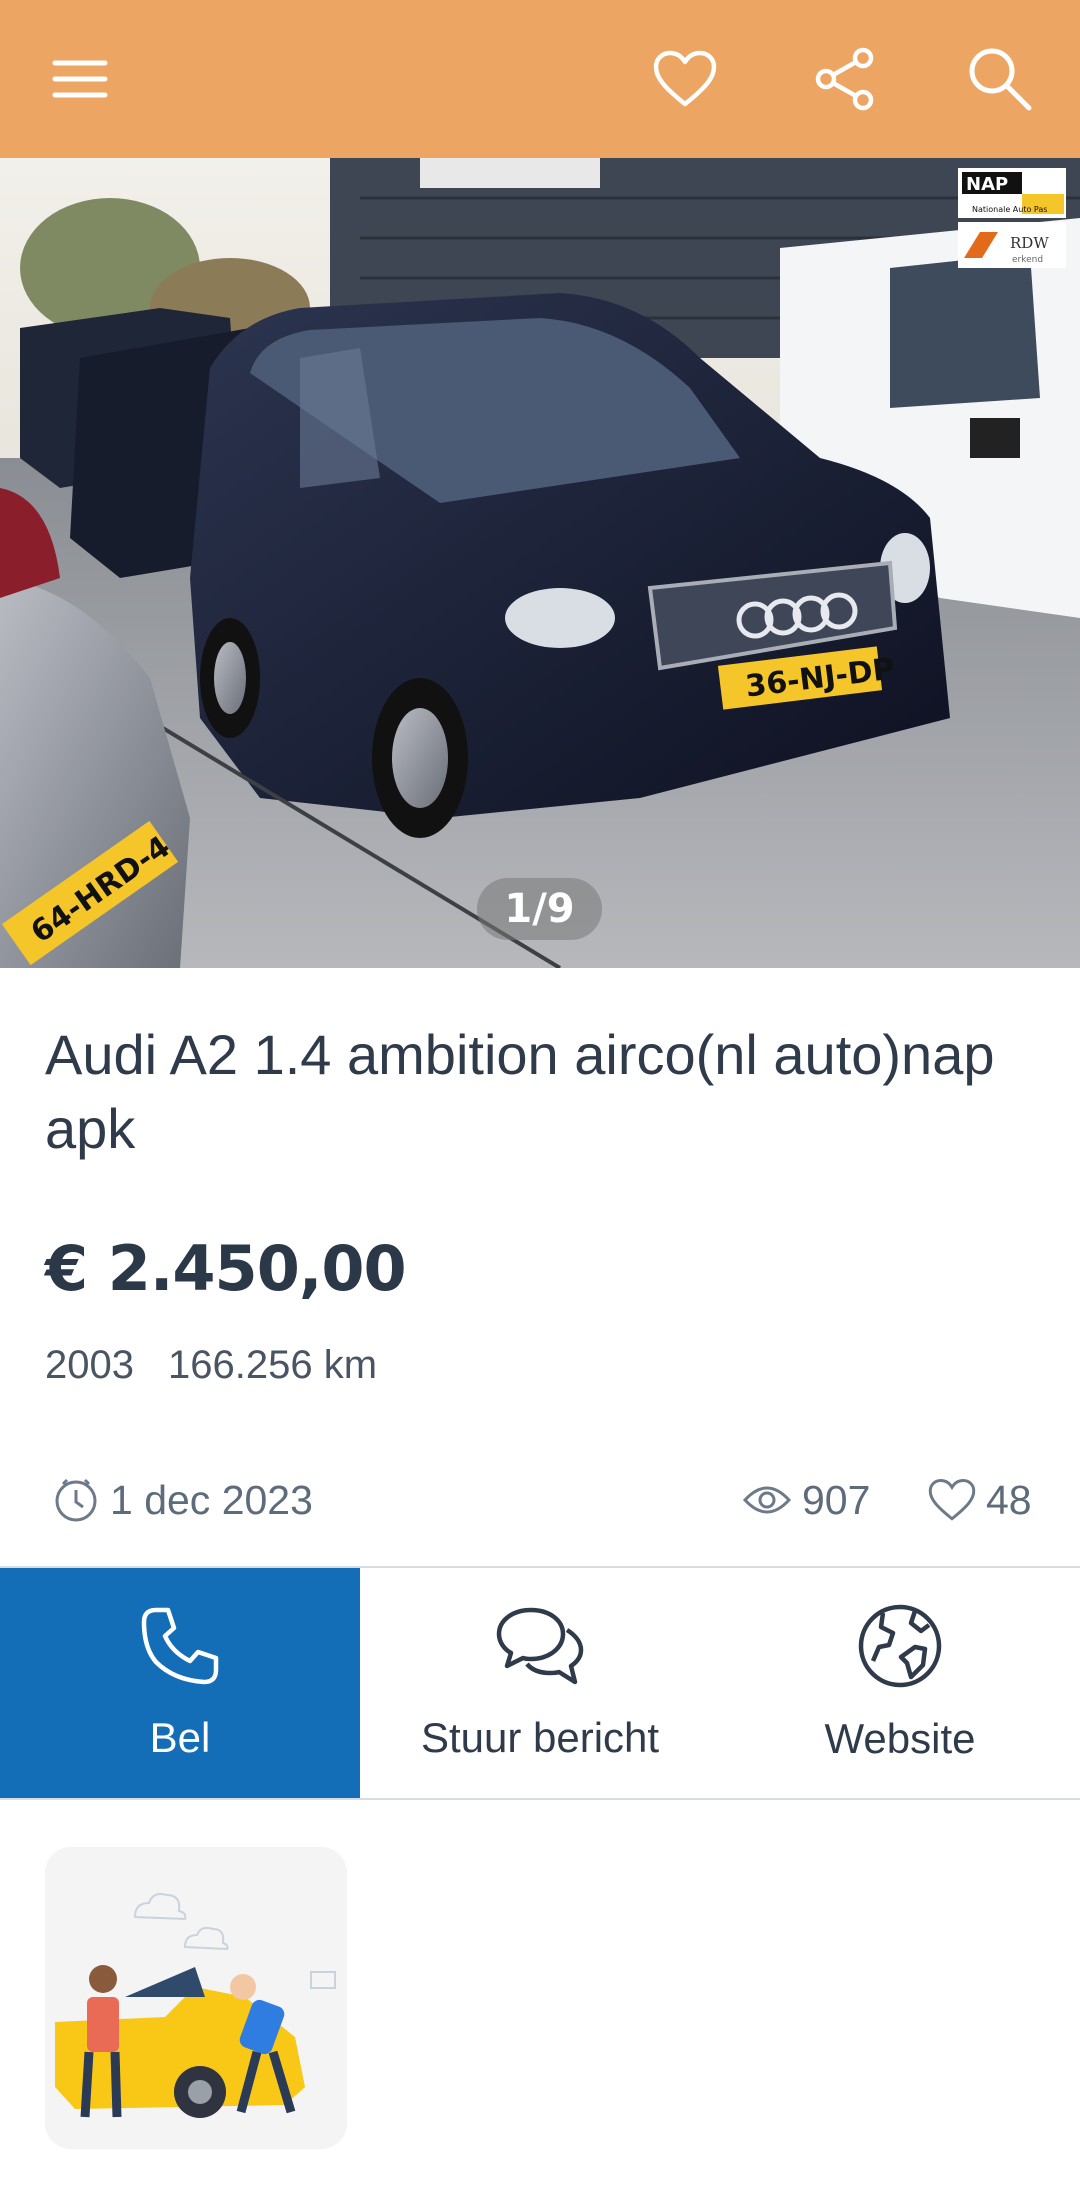 The image size is (1080, 2185). Describe the element at coordinates (540, 1799) in the screenshot. I see `divider` at that location.